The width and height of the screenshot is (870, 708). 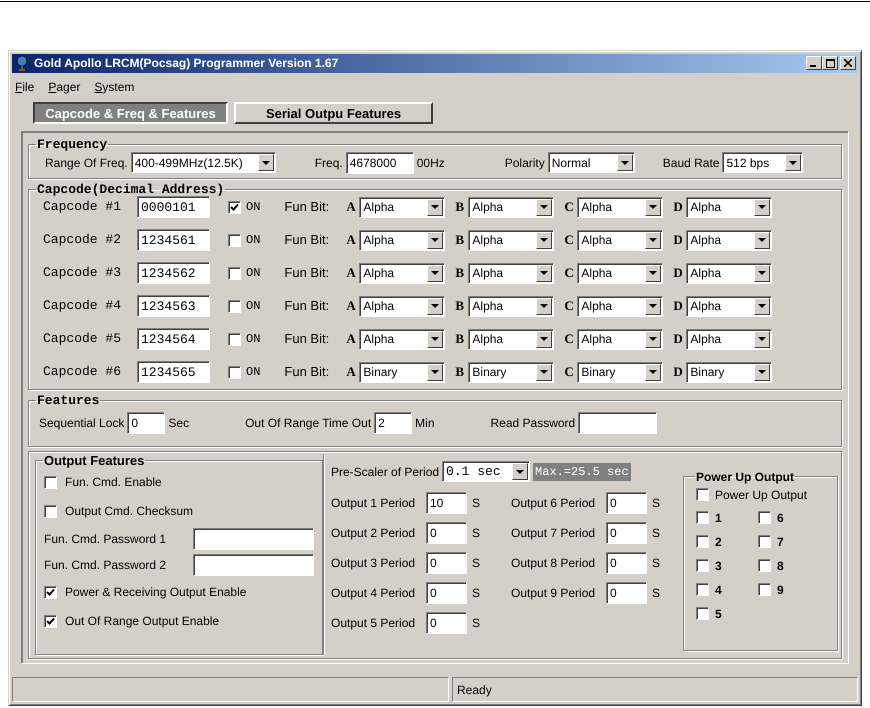 What do you see at coordinates (486, 471) in the screenshot?
I see `dropdown: 0.1 sec` at bounding box center [486, 471].